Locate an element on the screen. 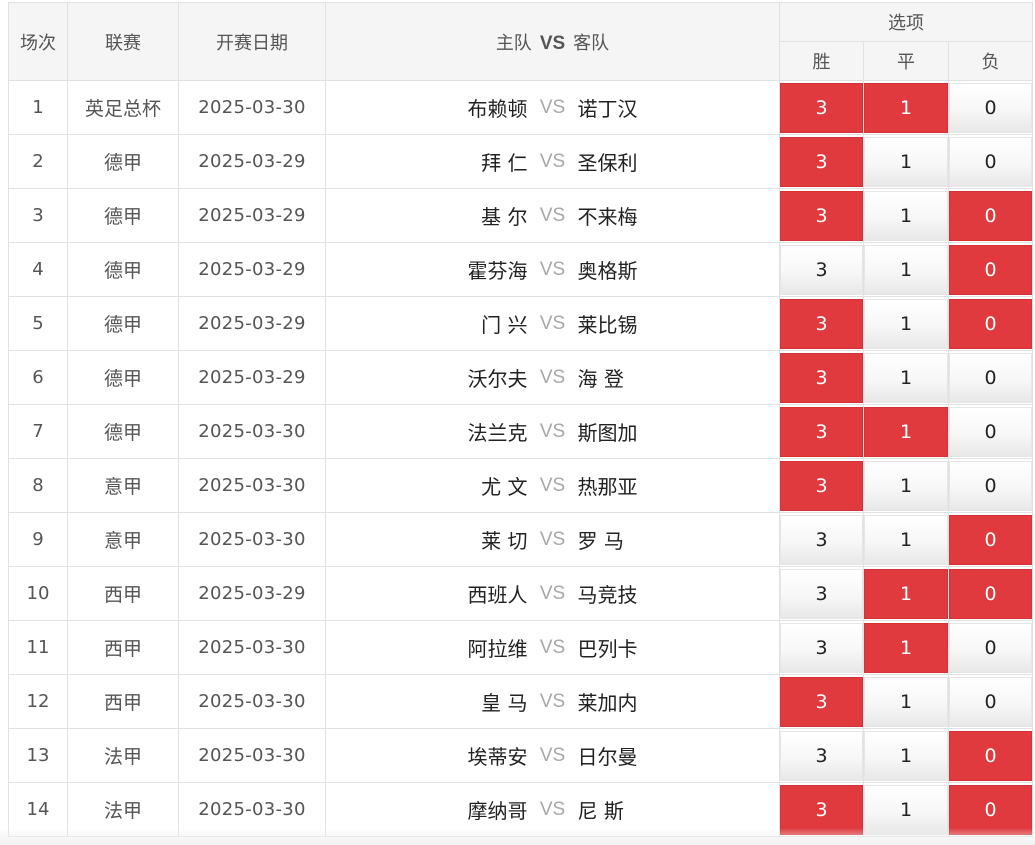 The height and width of the screenshot is (845, 1035). header-league: 联赛 is located at coordinates (123, 41).